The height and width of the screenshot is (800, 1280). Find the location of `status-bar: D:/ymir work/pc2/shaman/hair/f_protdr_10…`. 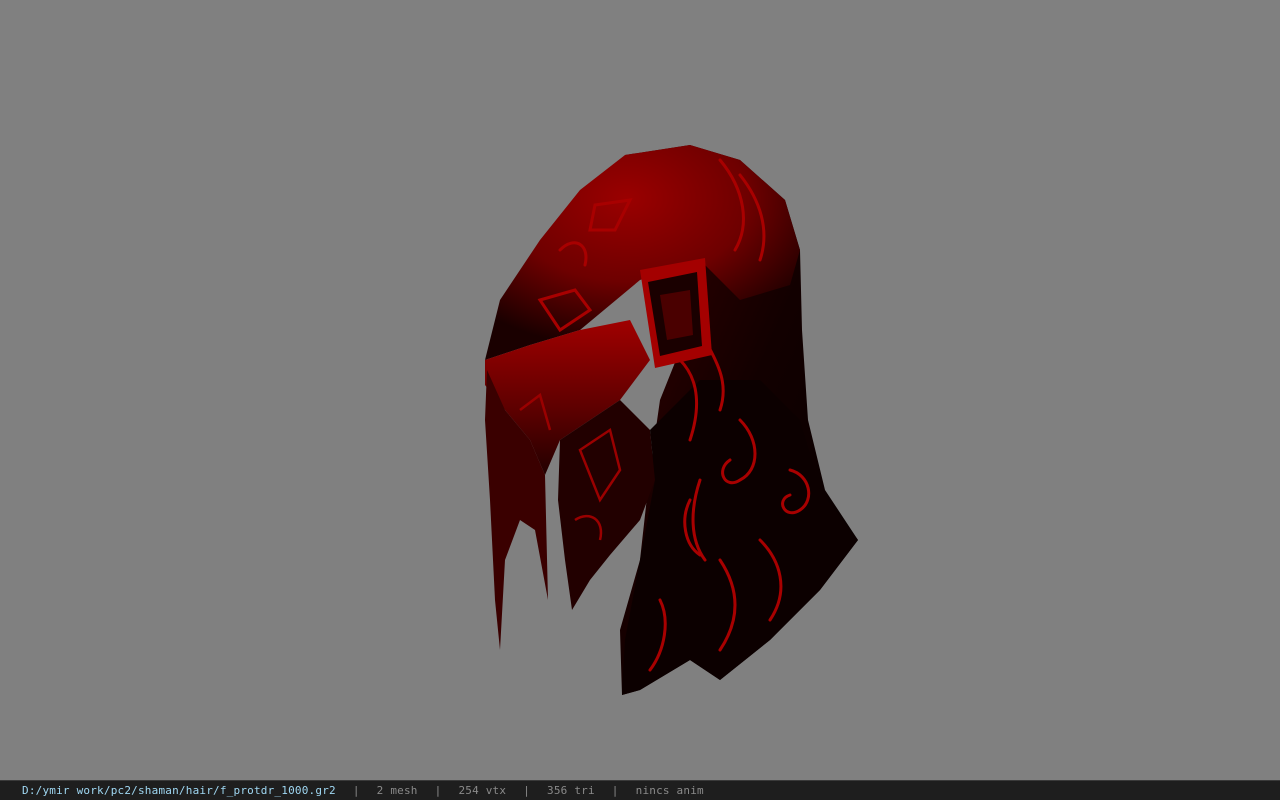

status-bar: D:/ymir work/pc2/shaman/hair/f_protdr_10… is located at coordinates (640, 790).